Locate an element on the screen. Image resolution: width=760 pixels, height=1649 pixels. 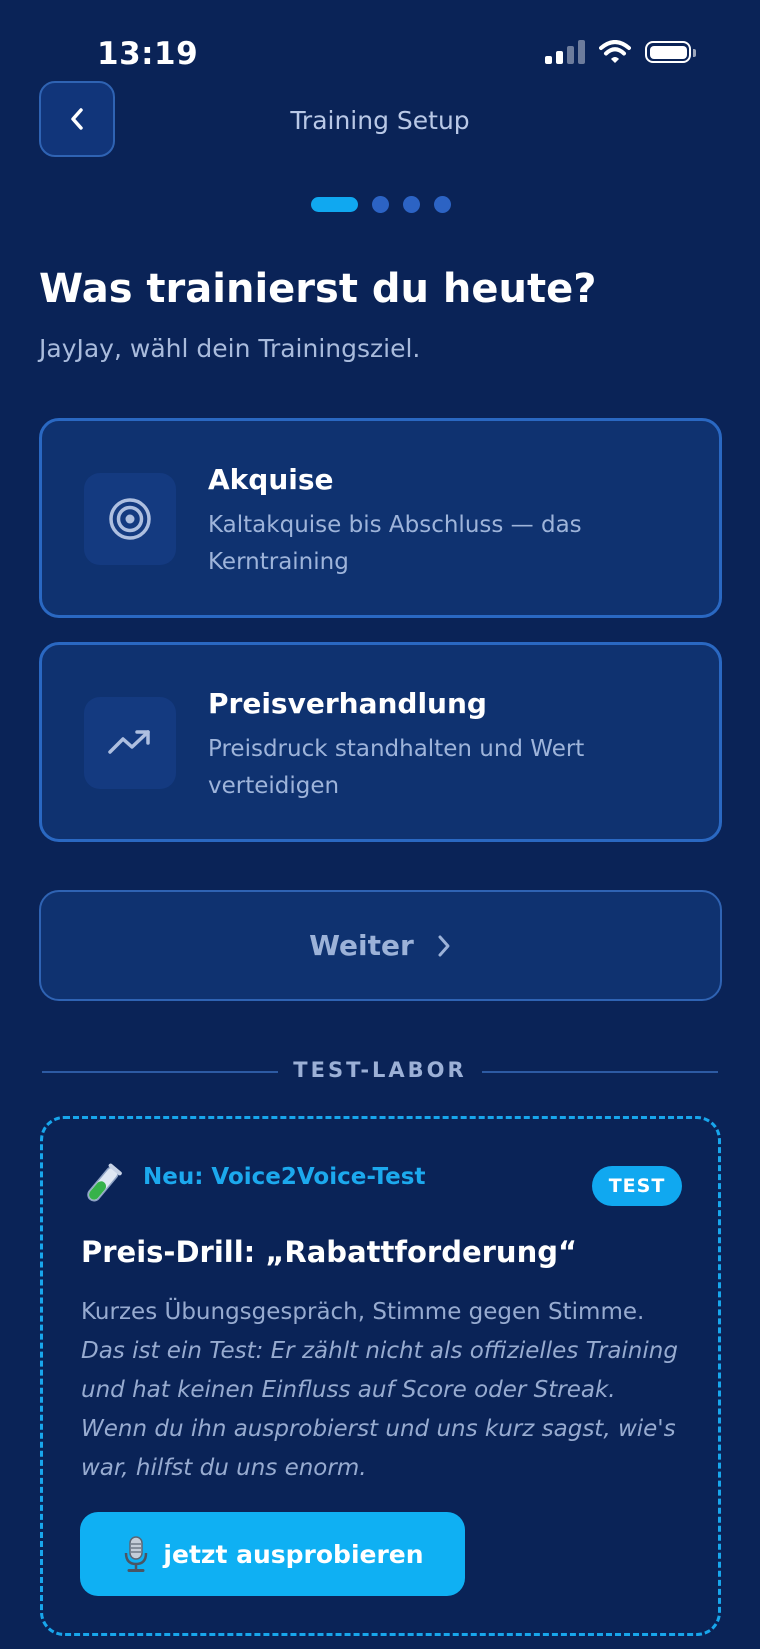
status-icons is located at coordinates (620, 52).